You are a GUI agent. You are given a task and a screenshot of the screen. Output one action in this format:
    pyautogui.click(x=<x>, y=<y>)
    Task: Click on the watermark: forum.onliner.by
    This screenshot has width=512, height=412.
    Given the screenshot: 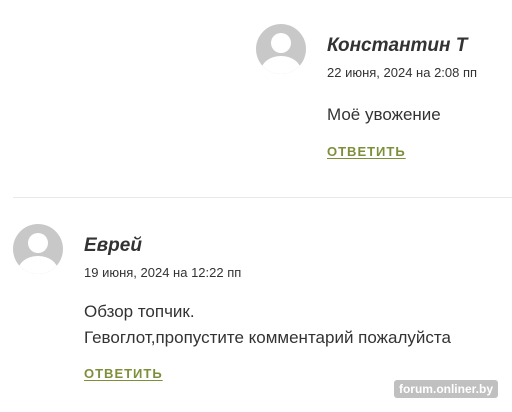 What is the action you would take?
    pyautogui.click(x=445, y=389)
    